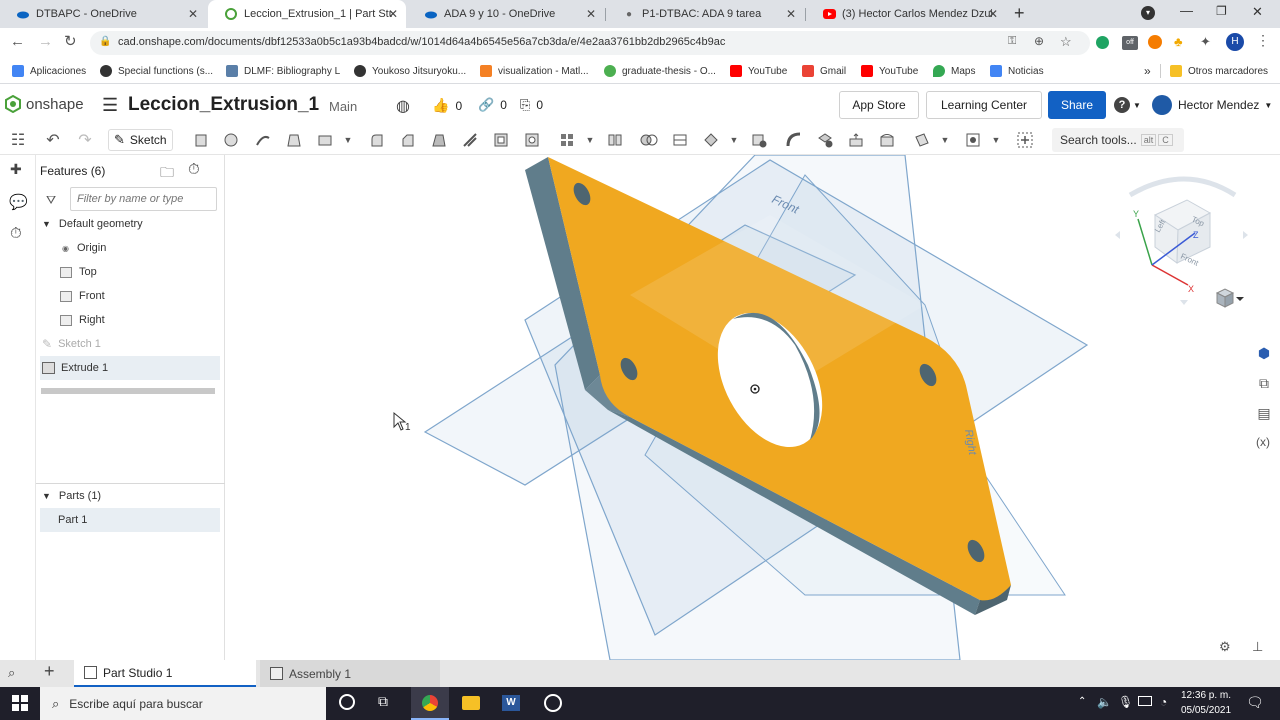 The image size is (1280, 720). What do you see at coordinates (165, 673) in the screenshot?
I see `tab-part-studio-1: Part Studio 1` at bounding box center [165, 673].